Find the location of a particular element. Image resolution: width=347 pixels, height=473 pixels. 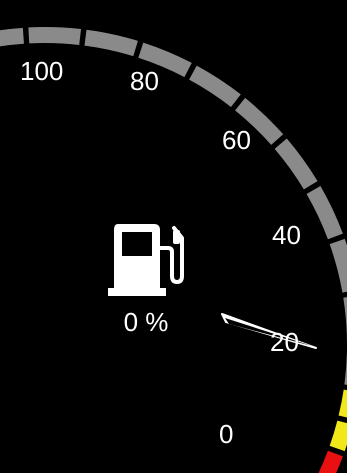

fuel-level-readout: 0 % is located at coordinates (146, 322).